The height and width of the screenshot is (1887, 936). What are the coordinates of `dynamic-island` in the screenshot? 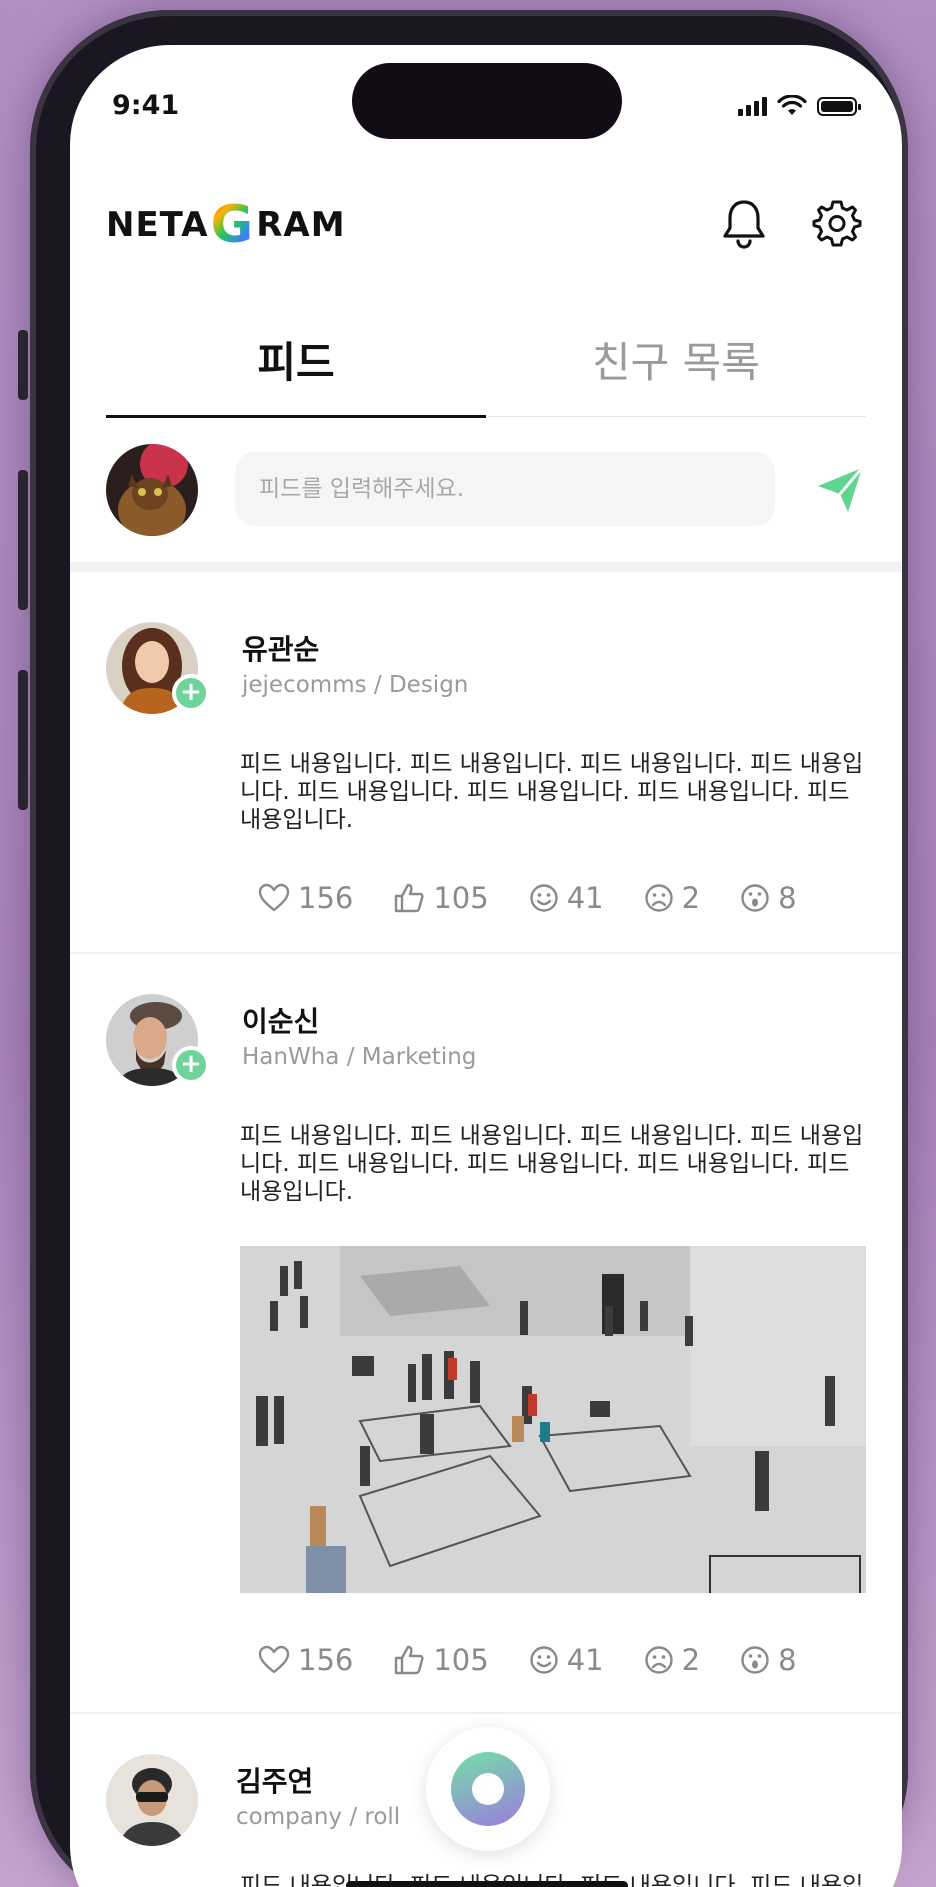 It's located at (487, 101).